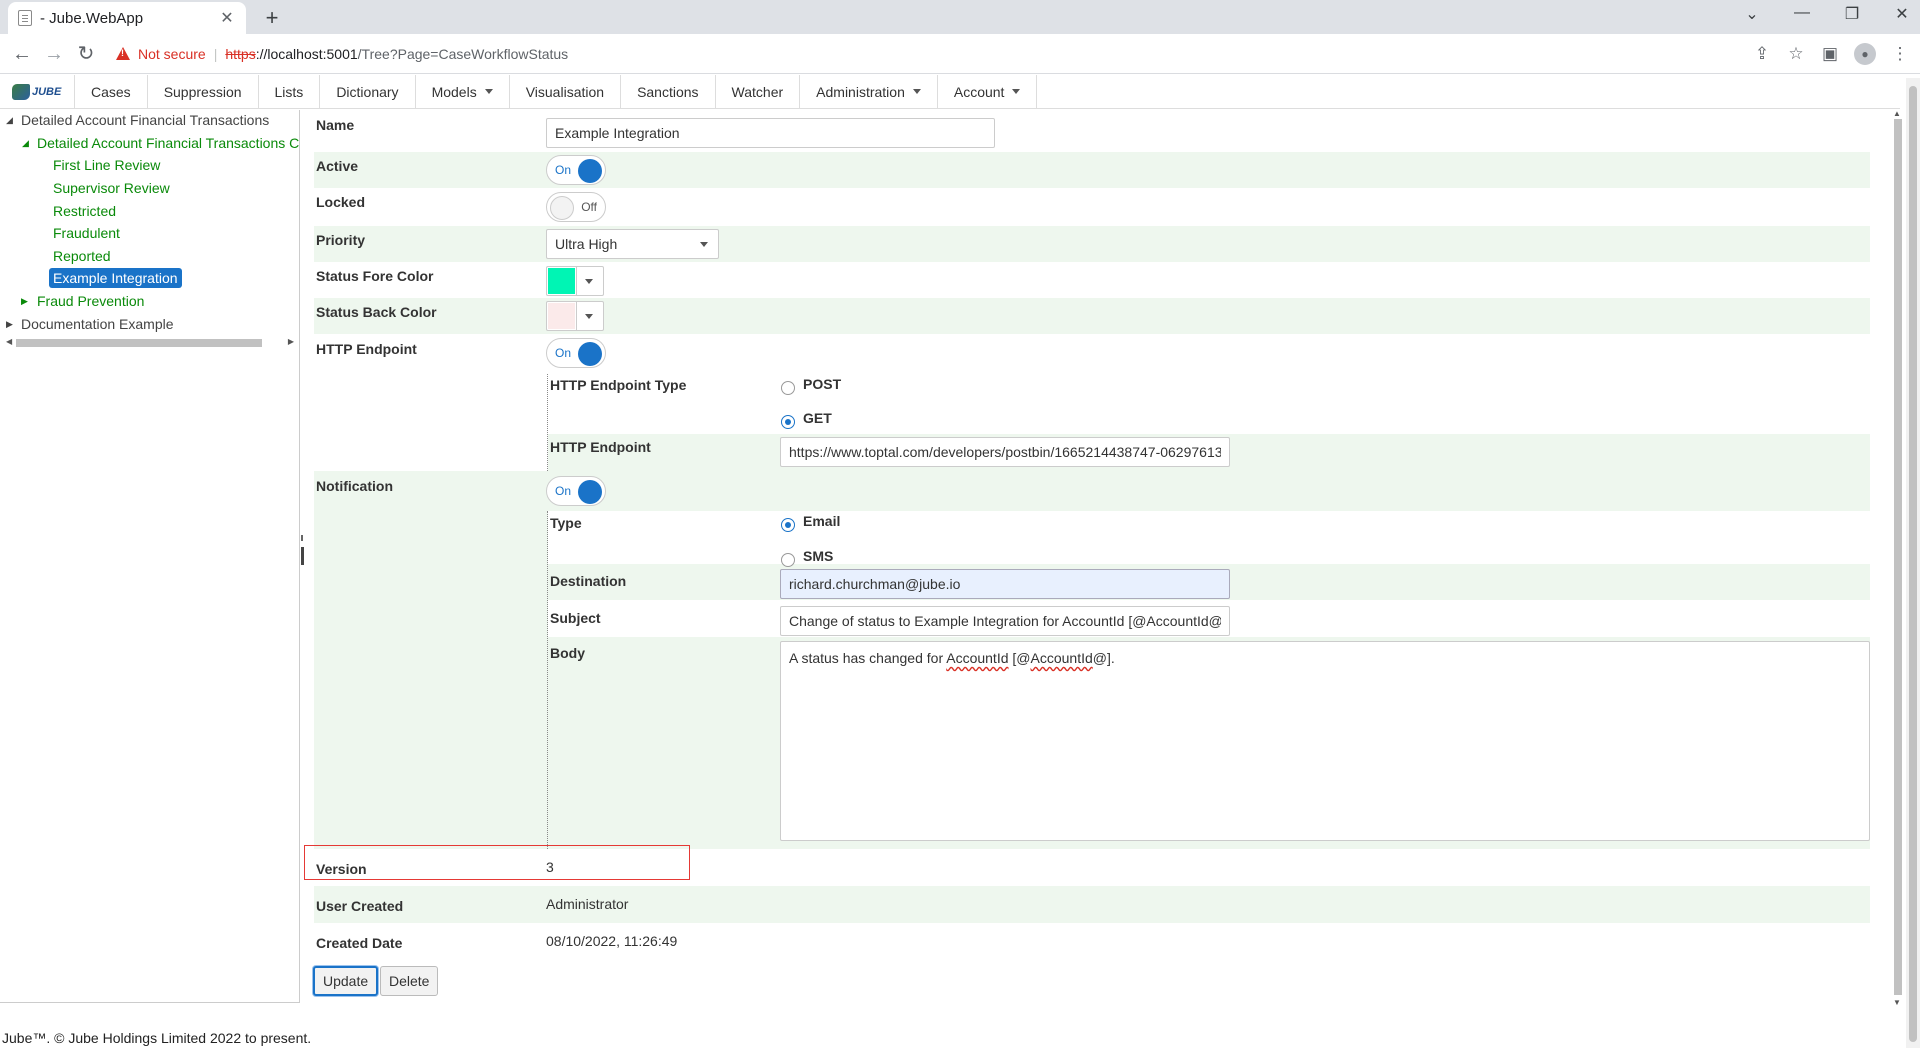 This screenshot has width=1920, height=1048. I want to click on browser-tab: - Jube.WebApp ✕, so click(127, 18).